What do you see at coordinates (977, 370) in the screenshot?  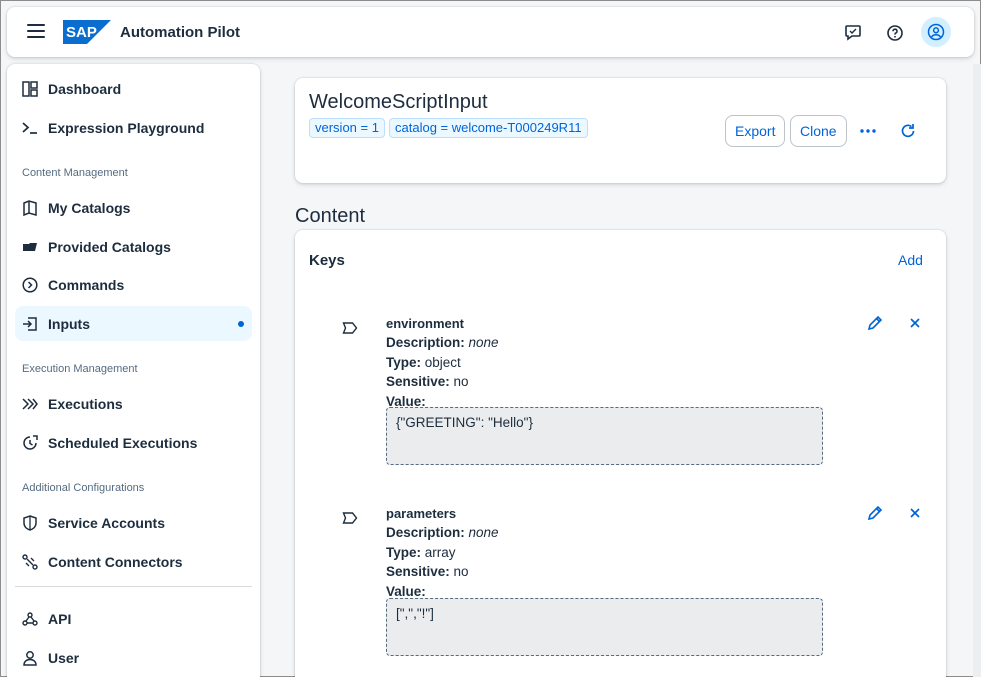 I see `page-scrollbar` at bounding box center [977, 370].